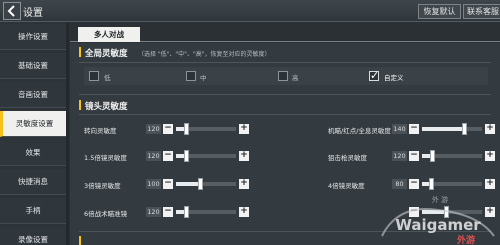 The width and height of the screenshot is (500, 245). Describe the element at coordinates (399, 129) in the screenshot. I see `right-value-field: 140` at that location.